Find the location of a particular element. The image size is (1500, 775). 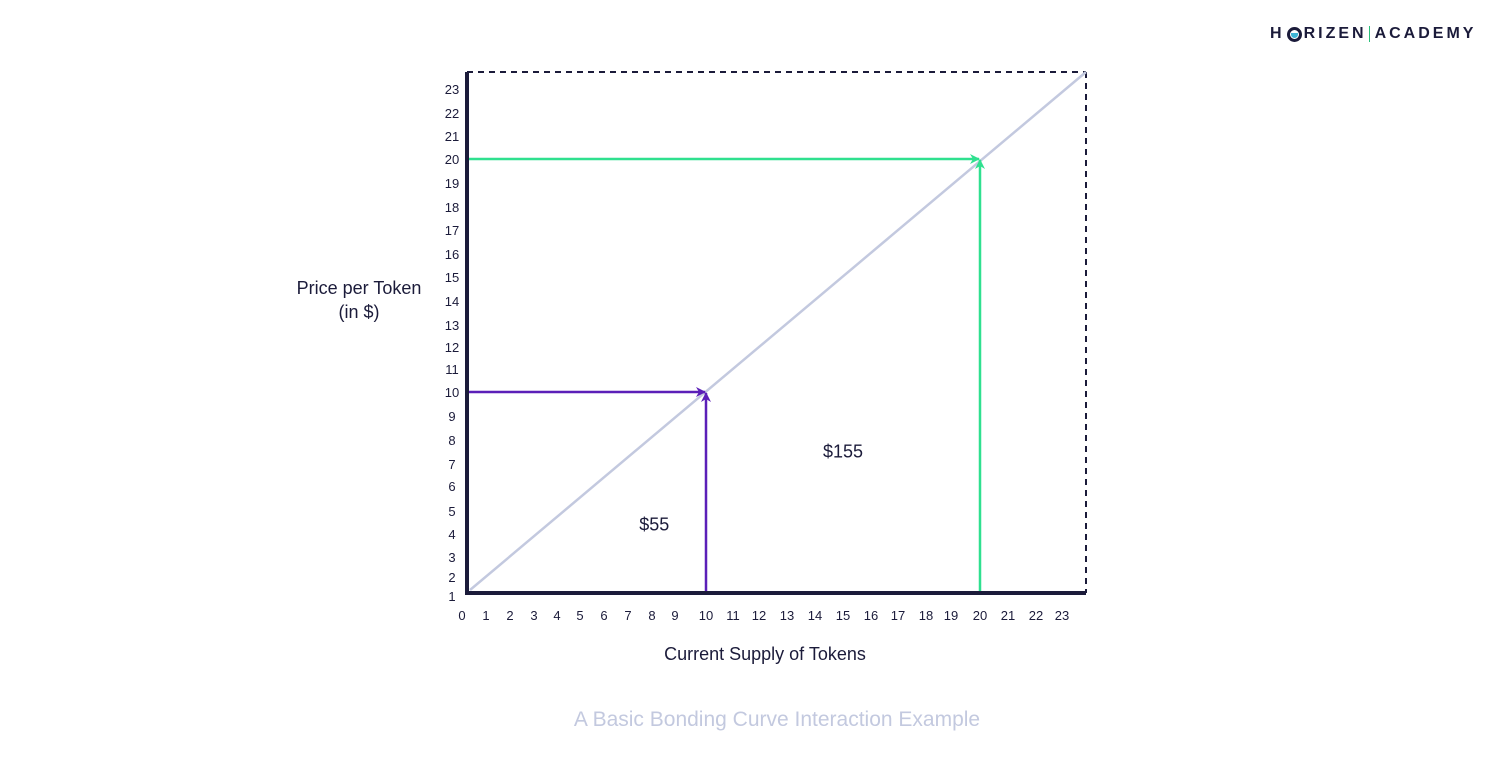

x-tick-label: 9 is located at coordinates (674, 615).